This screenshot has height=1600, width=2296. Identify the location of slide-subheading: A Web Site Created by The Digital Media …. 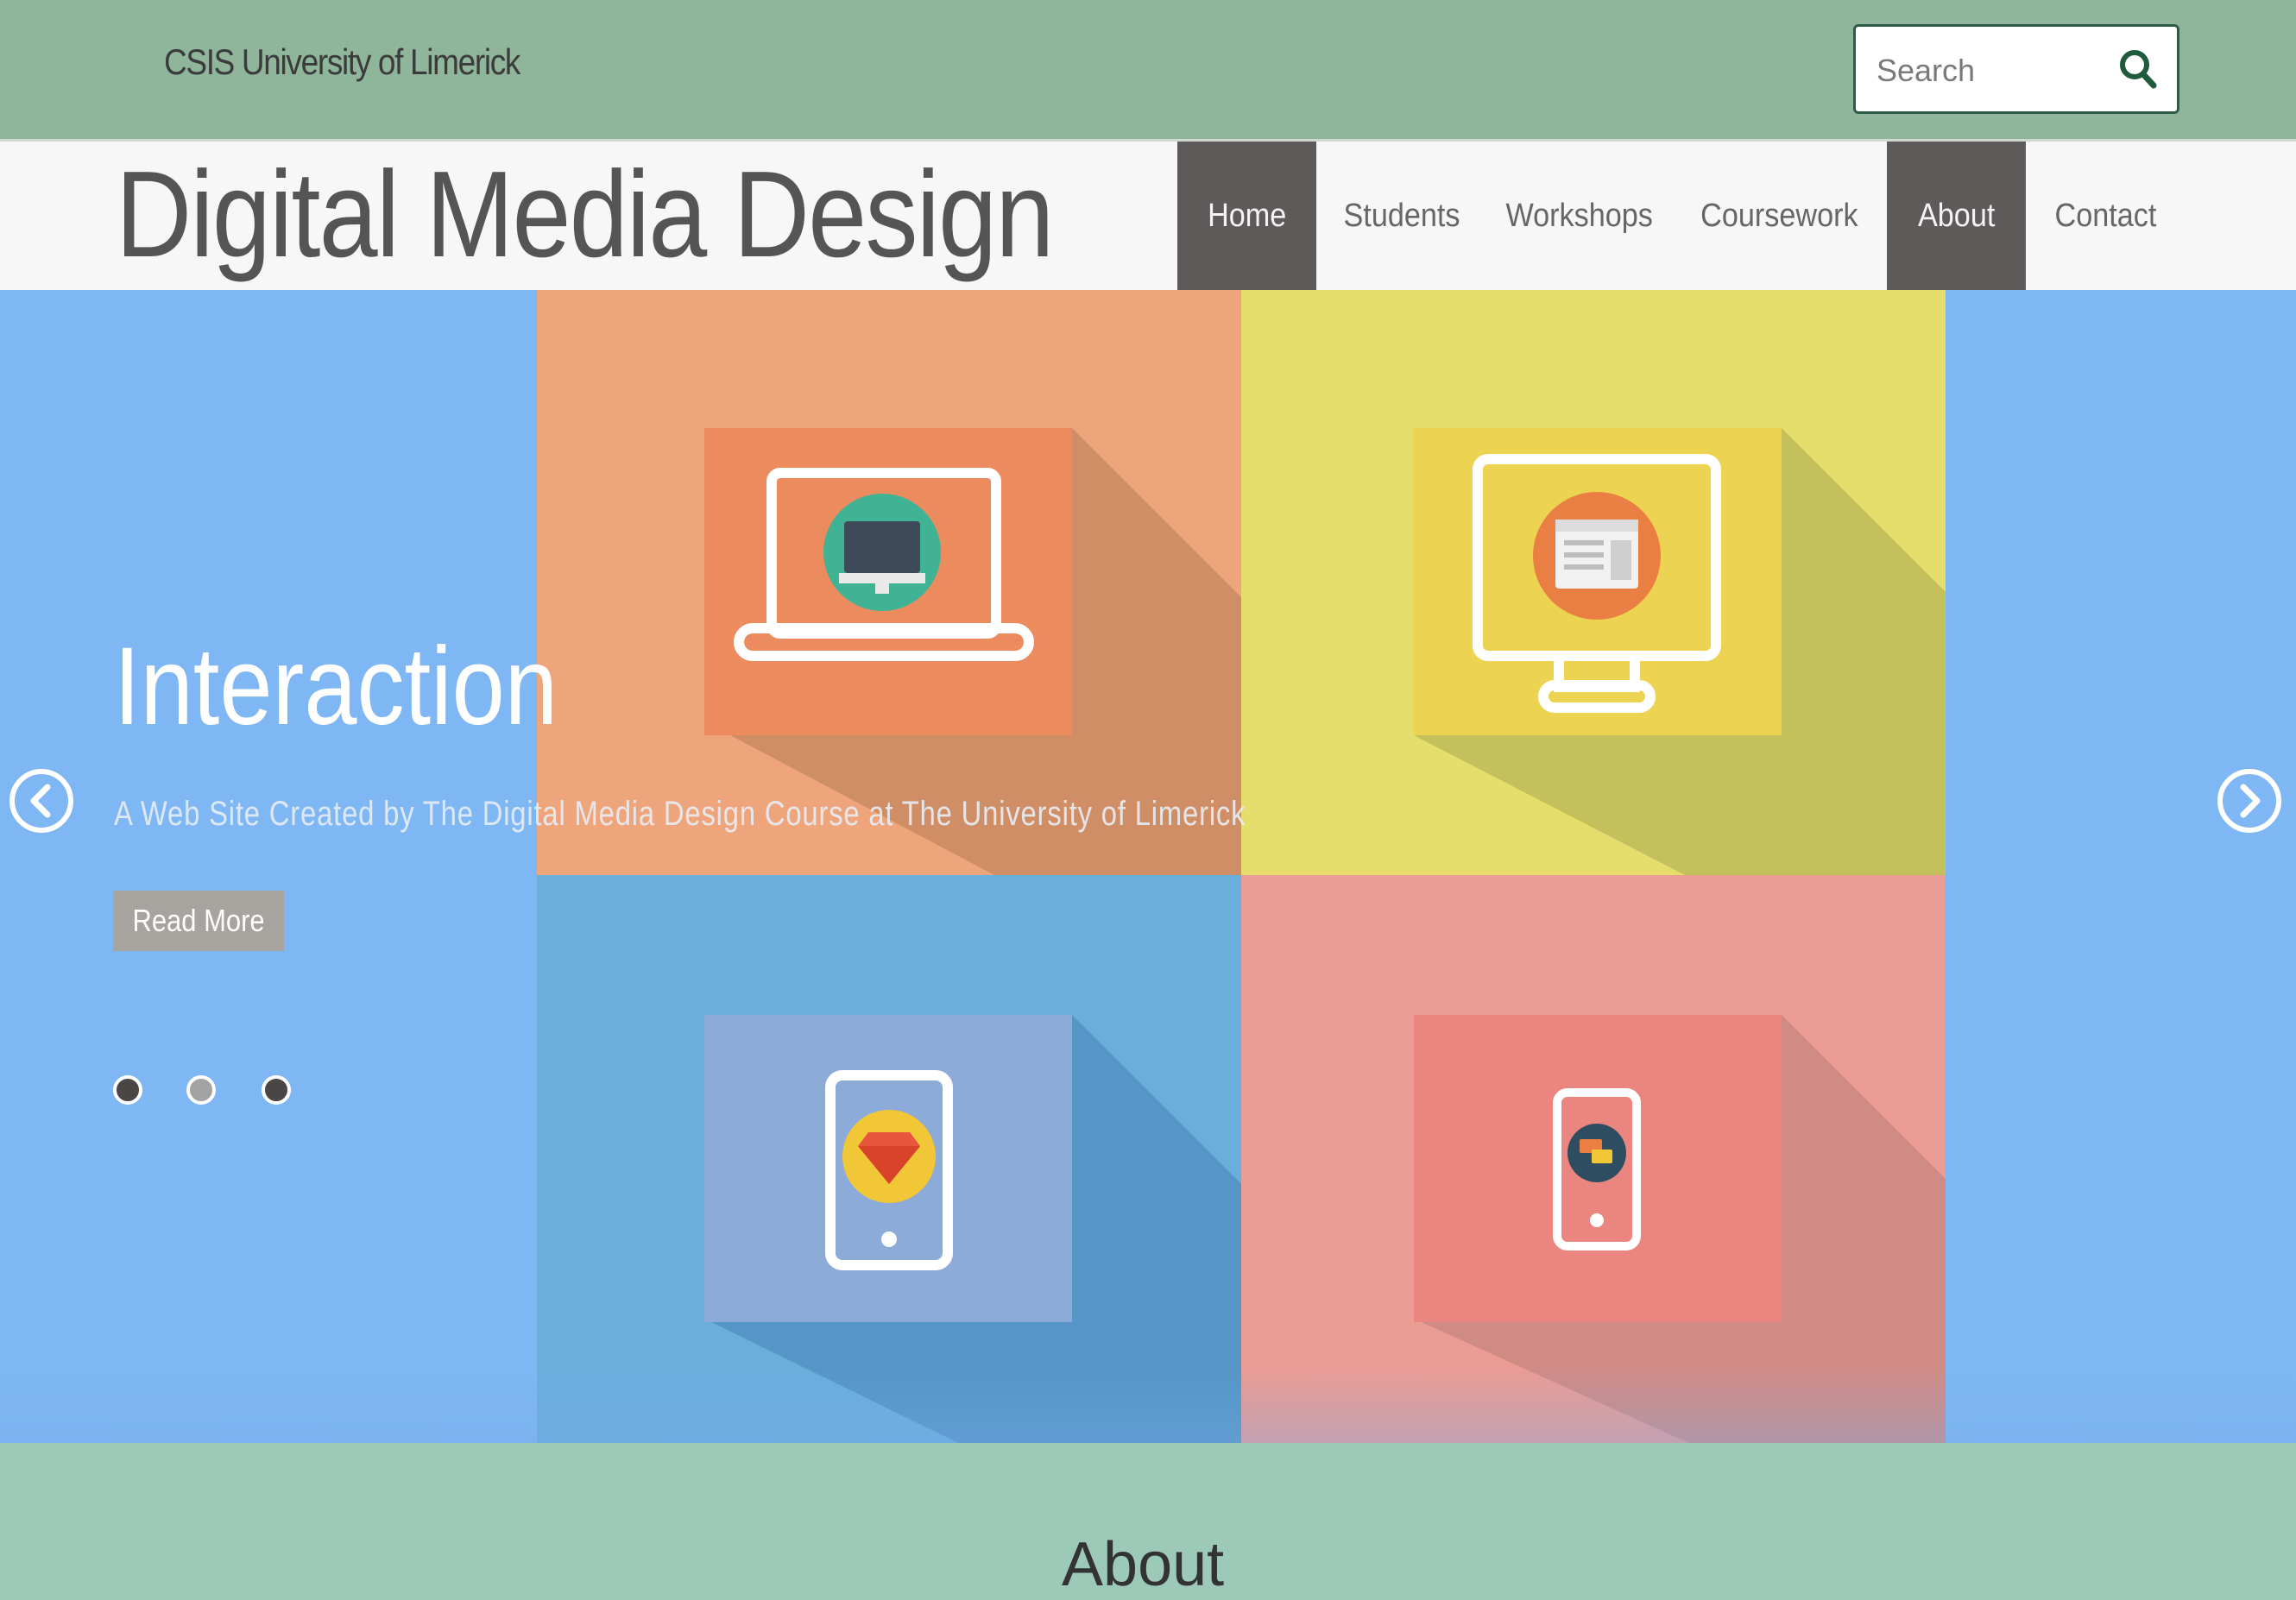
(680, 814).